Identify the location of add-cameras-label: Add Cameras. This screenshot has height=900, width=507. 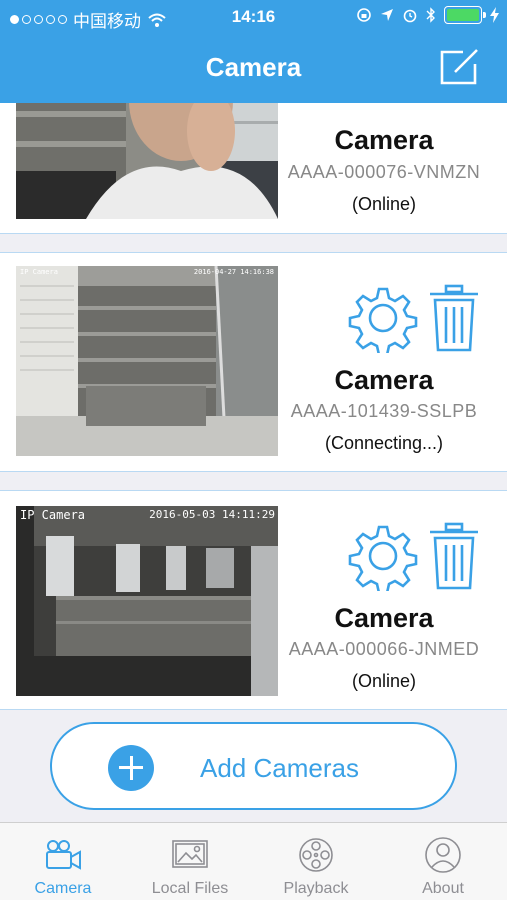
(279, 768).